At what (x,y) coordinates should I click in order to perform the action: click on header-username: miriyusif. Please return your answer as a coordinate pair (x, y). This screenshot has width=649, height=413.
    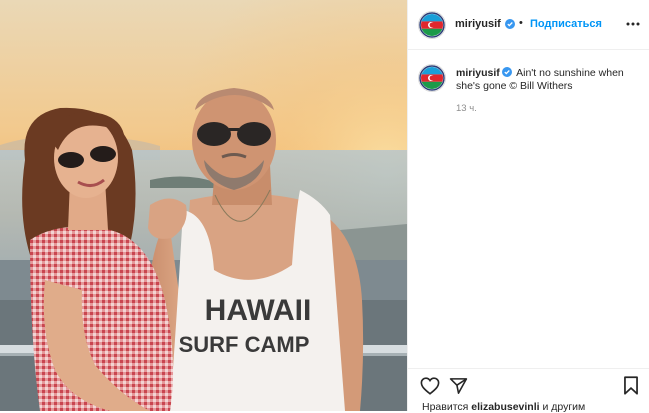
    Looking at the image, I should click on (478, 24).